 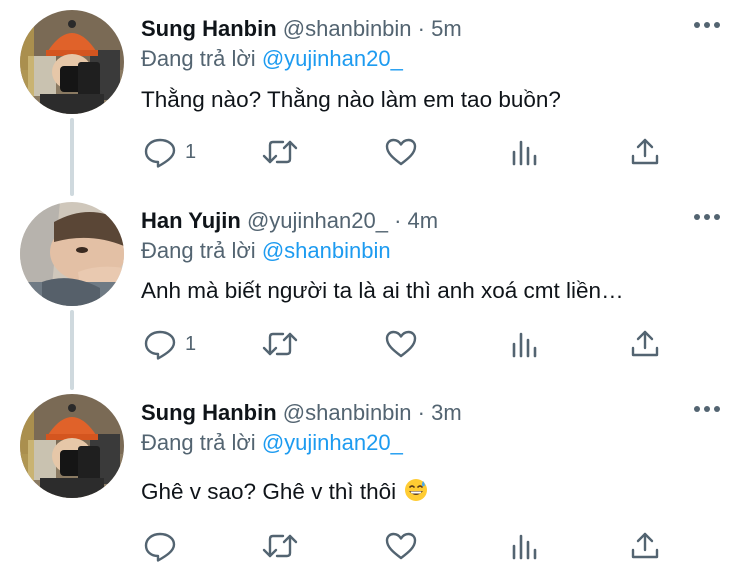 I want to click on grinning-face-with-sweat-icon, so click(x=416, y=490).